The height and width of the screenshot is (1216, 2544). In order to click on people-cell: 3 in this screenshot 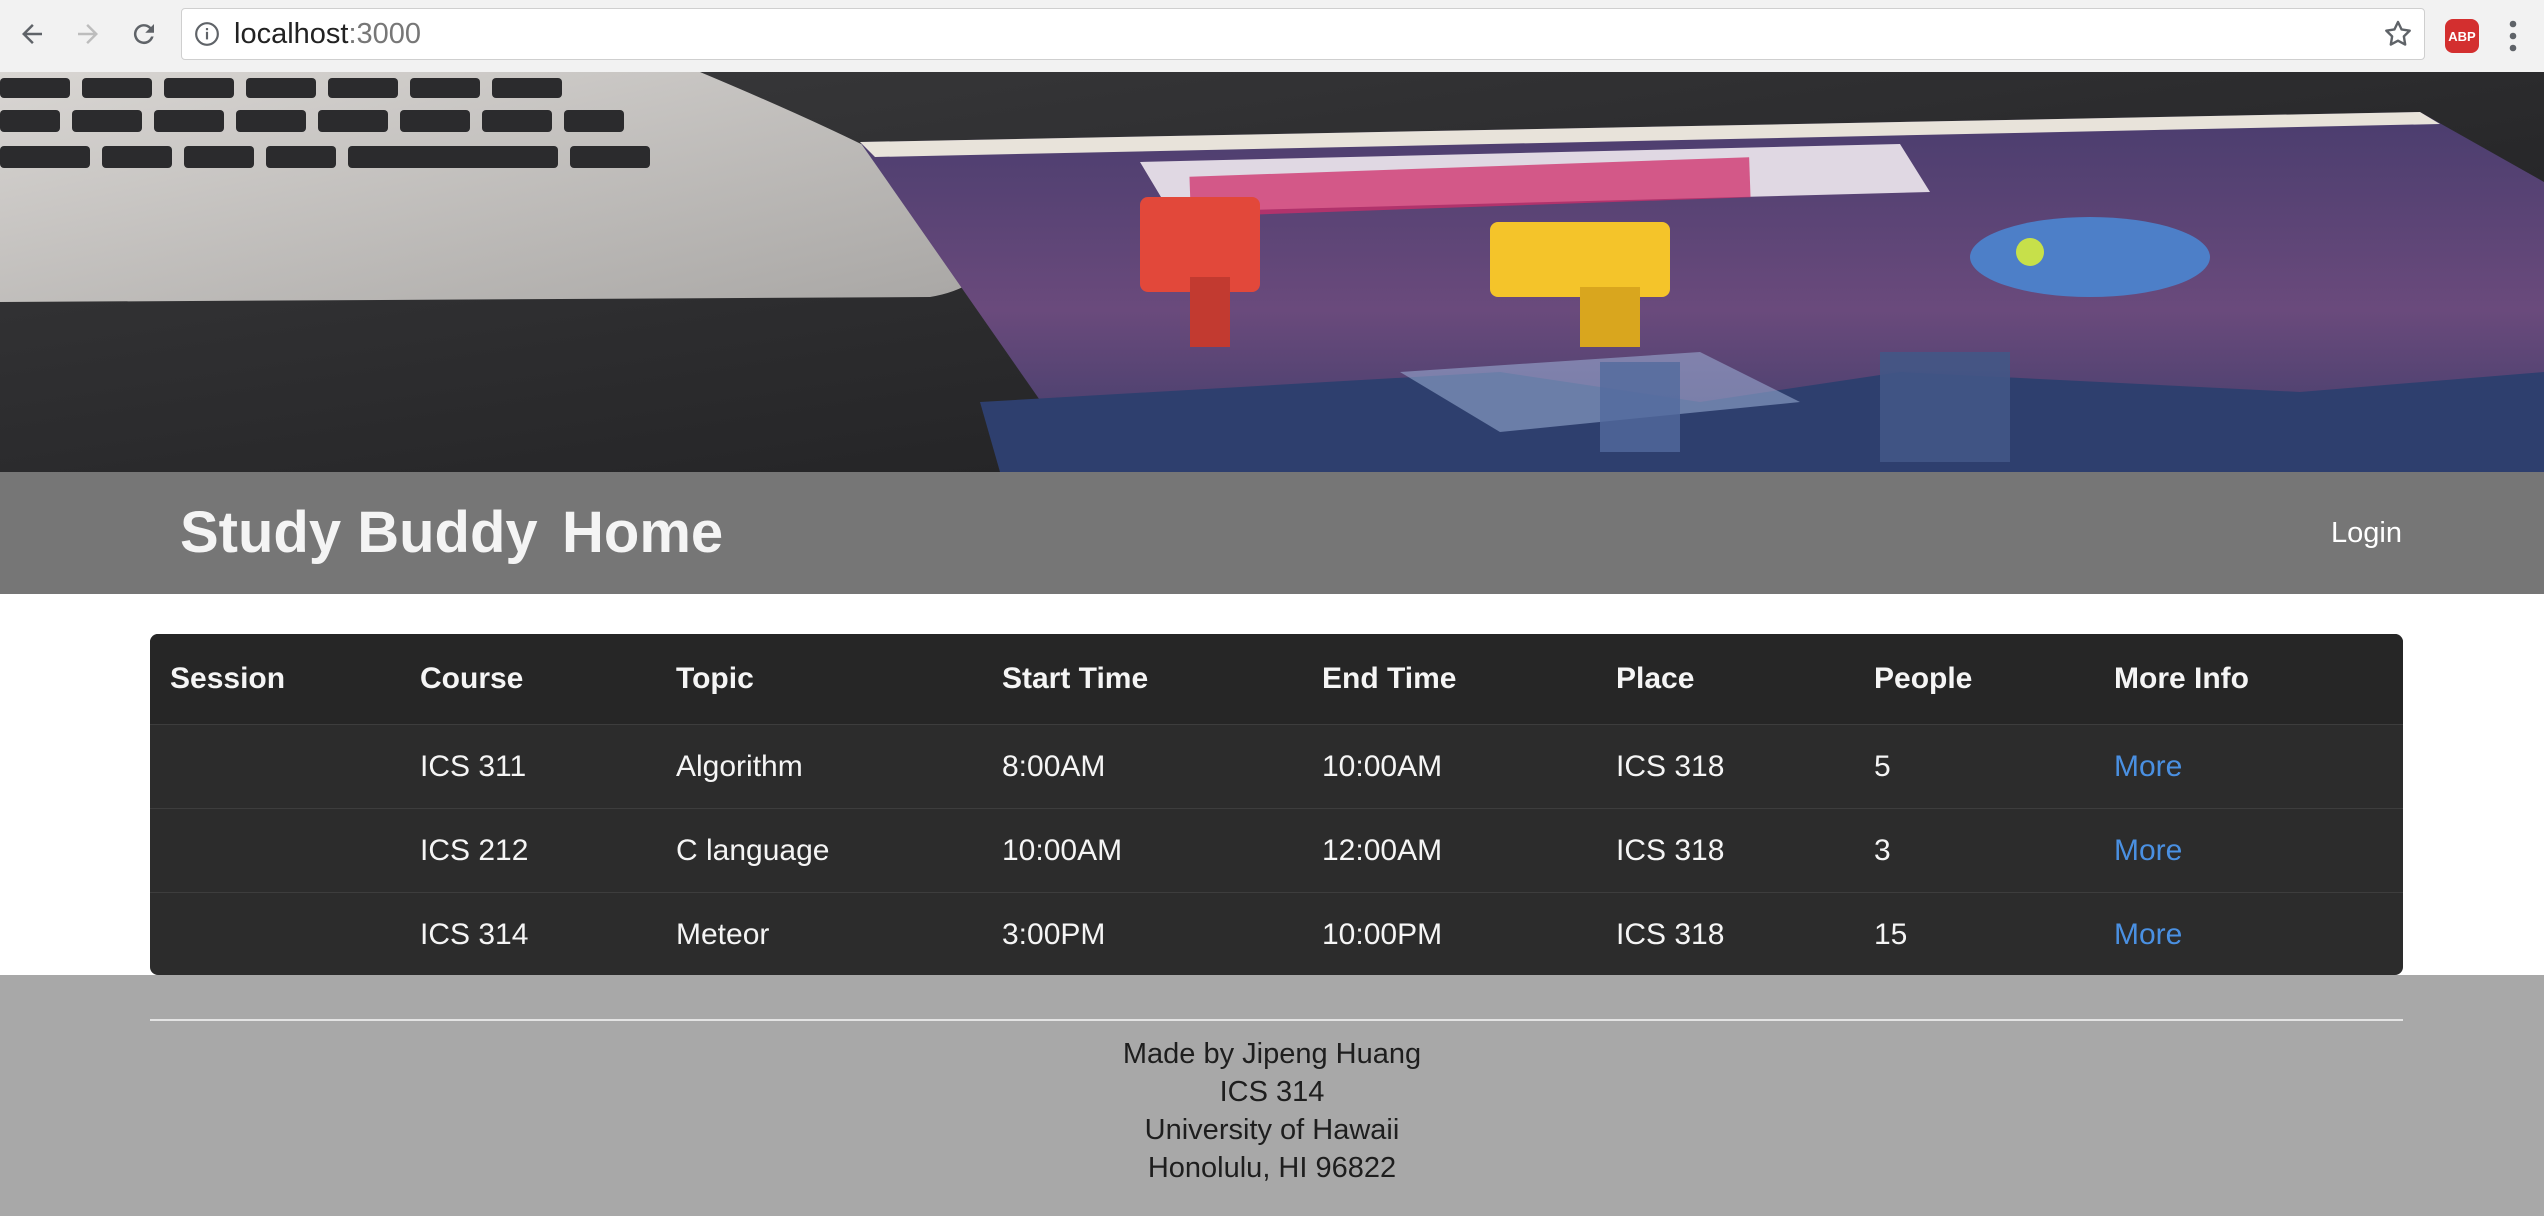, I will do `click(1974, 850)`.